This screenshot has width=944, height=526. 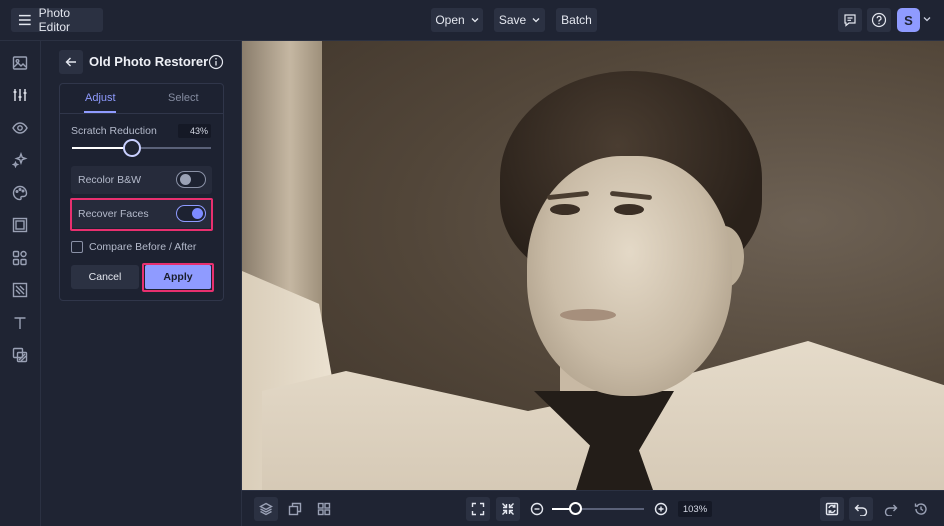 What do you see at coordinates (24, 20) in the screenshot?
I see `hamburger-icon` at bounding box center [24, 20].